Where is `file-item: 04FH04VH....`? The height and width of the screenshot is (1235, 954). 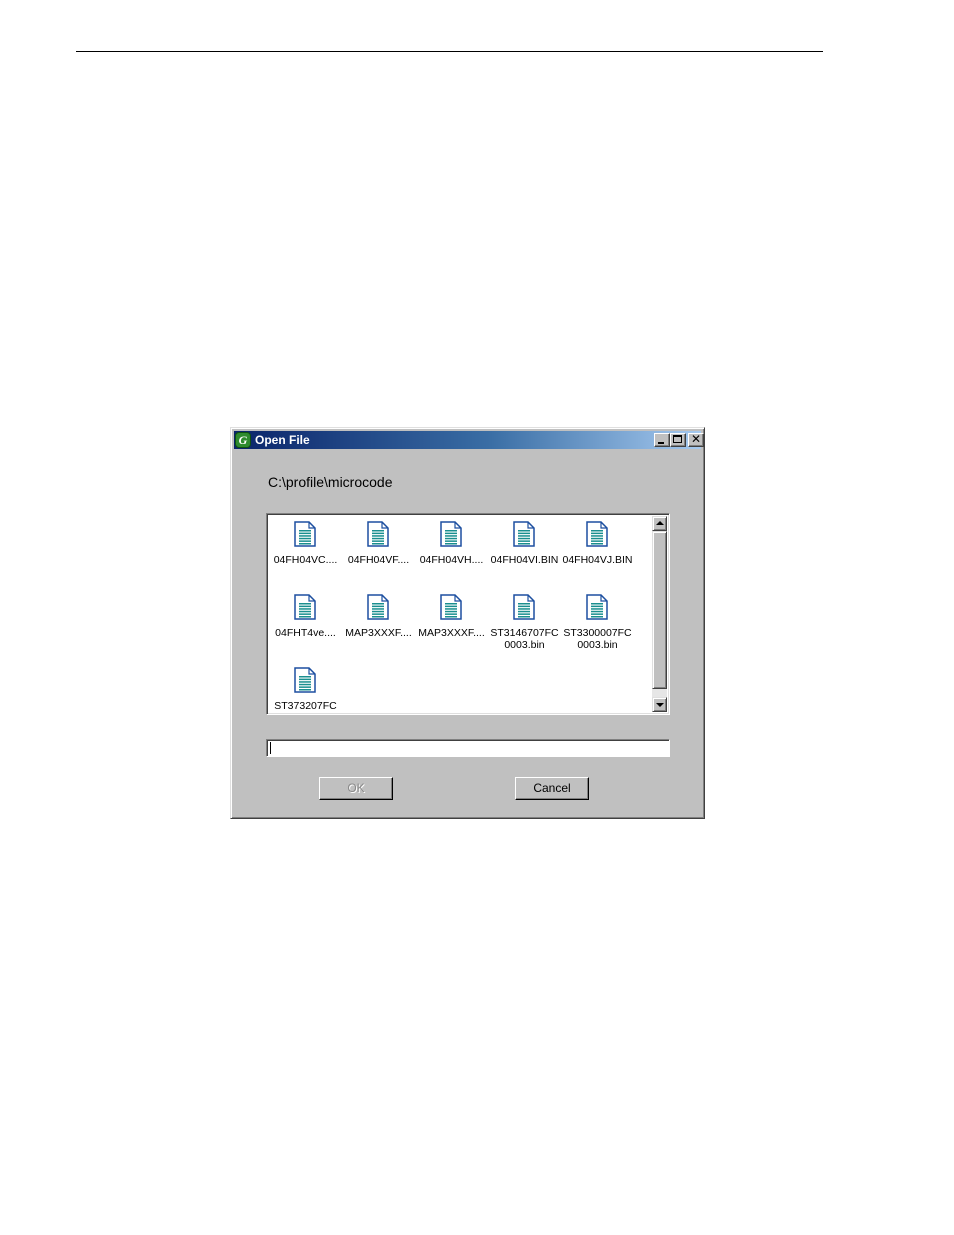 file-item: 04FH04VH.... is located at coordinates (451, 548).